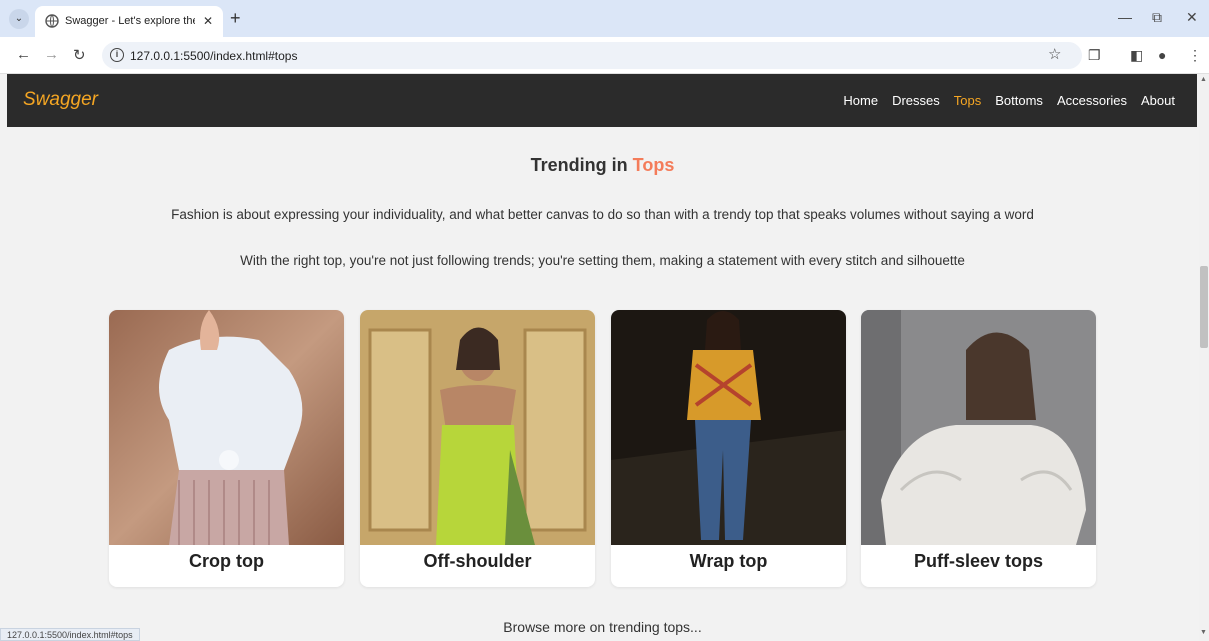  I want to click on card-label: Crop top, so click(226, 561).